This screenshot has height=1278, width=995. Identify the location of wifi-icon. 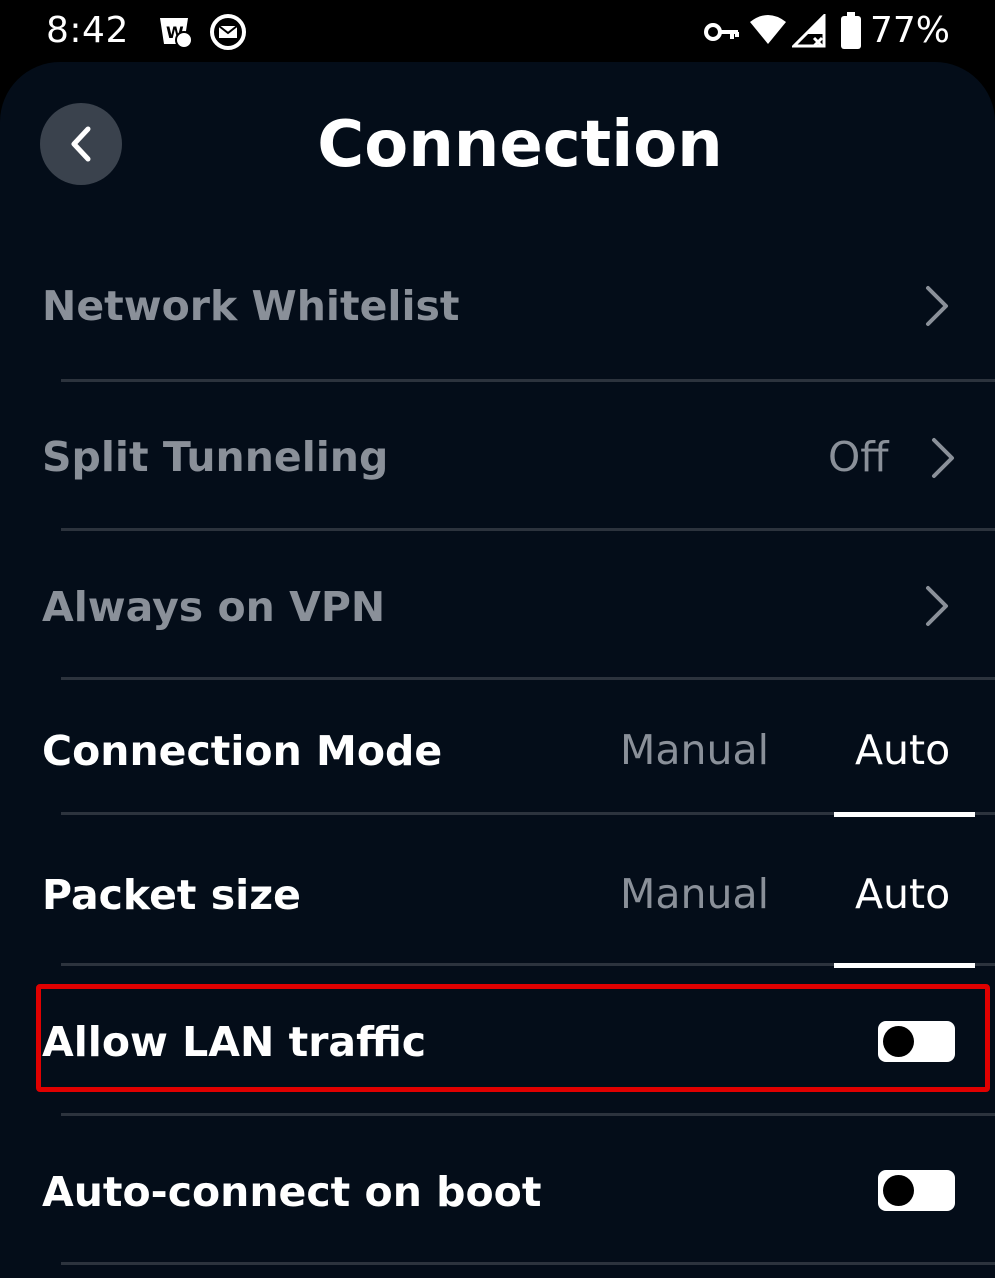
(768, 32).